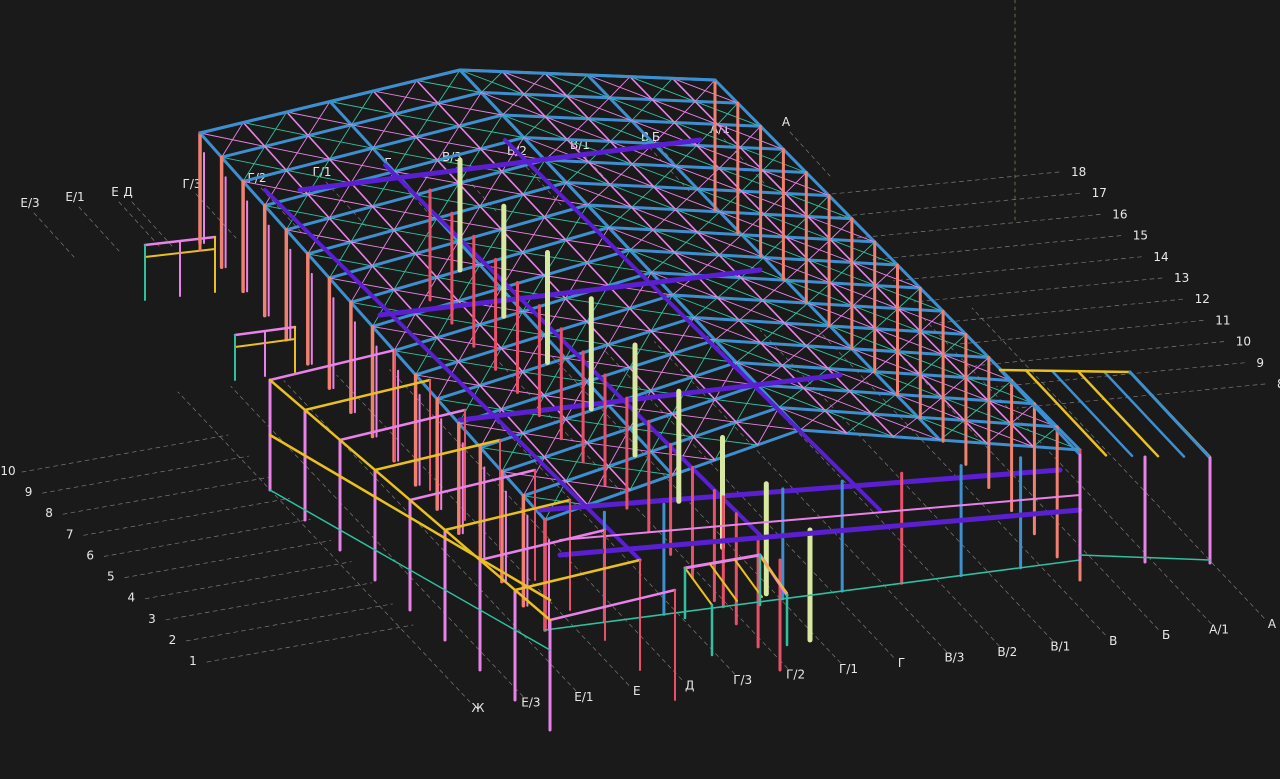 Image resolution: width=1280 pixels, height=779 pixels. What do you see at coordinates (1272, 624) in the screenshot?
I see `axis-label-front: А` at bounding box center [1272, 624].